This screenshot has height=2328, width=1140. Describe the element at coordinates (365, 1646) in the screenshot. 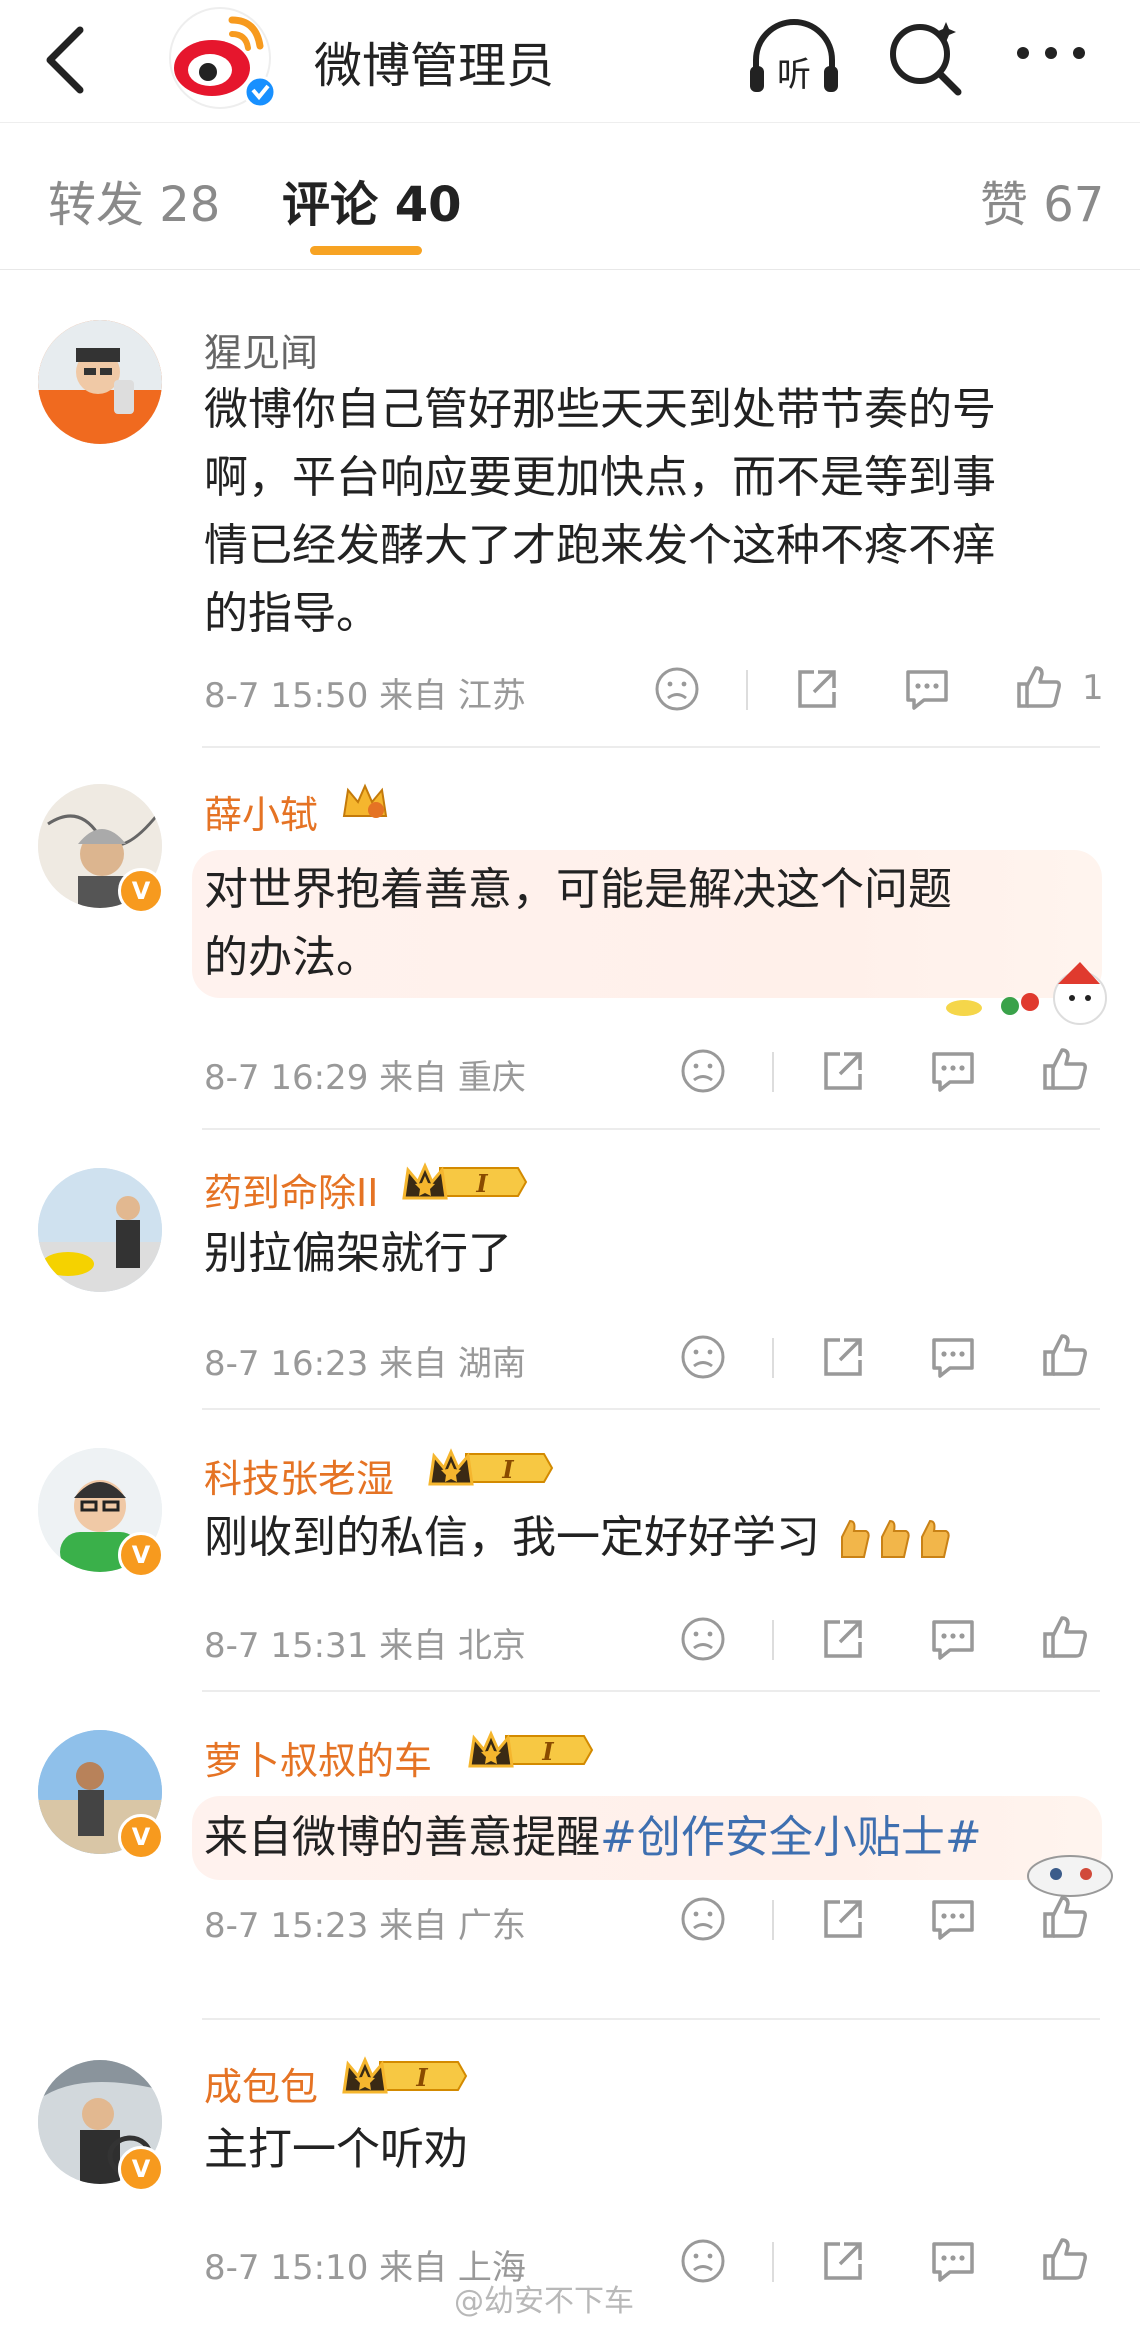

I see `comment-meta: 8-7 15:31 来自 北京` at that location.